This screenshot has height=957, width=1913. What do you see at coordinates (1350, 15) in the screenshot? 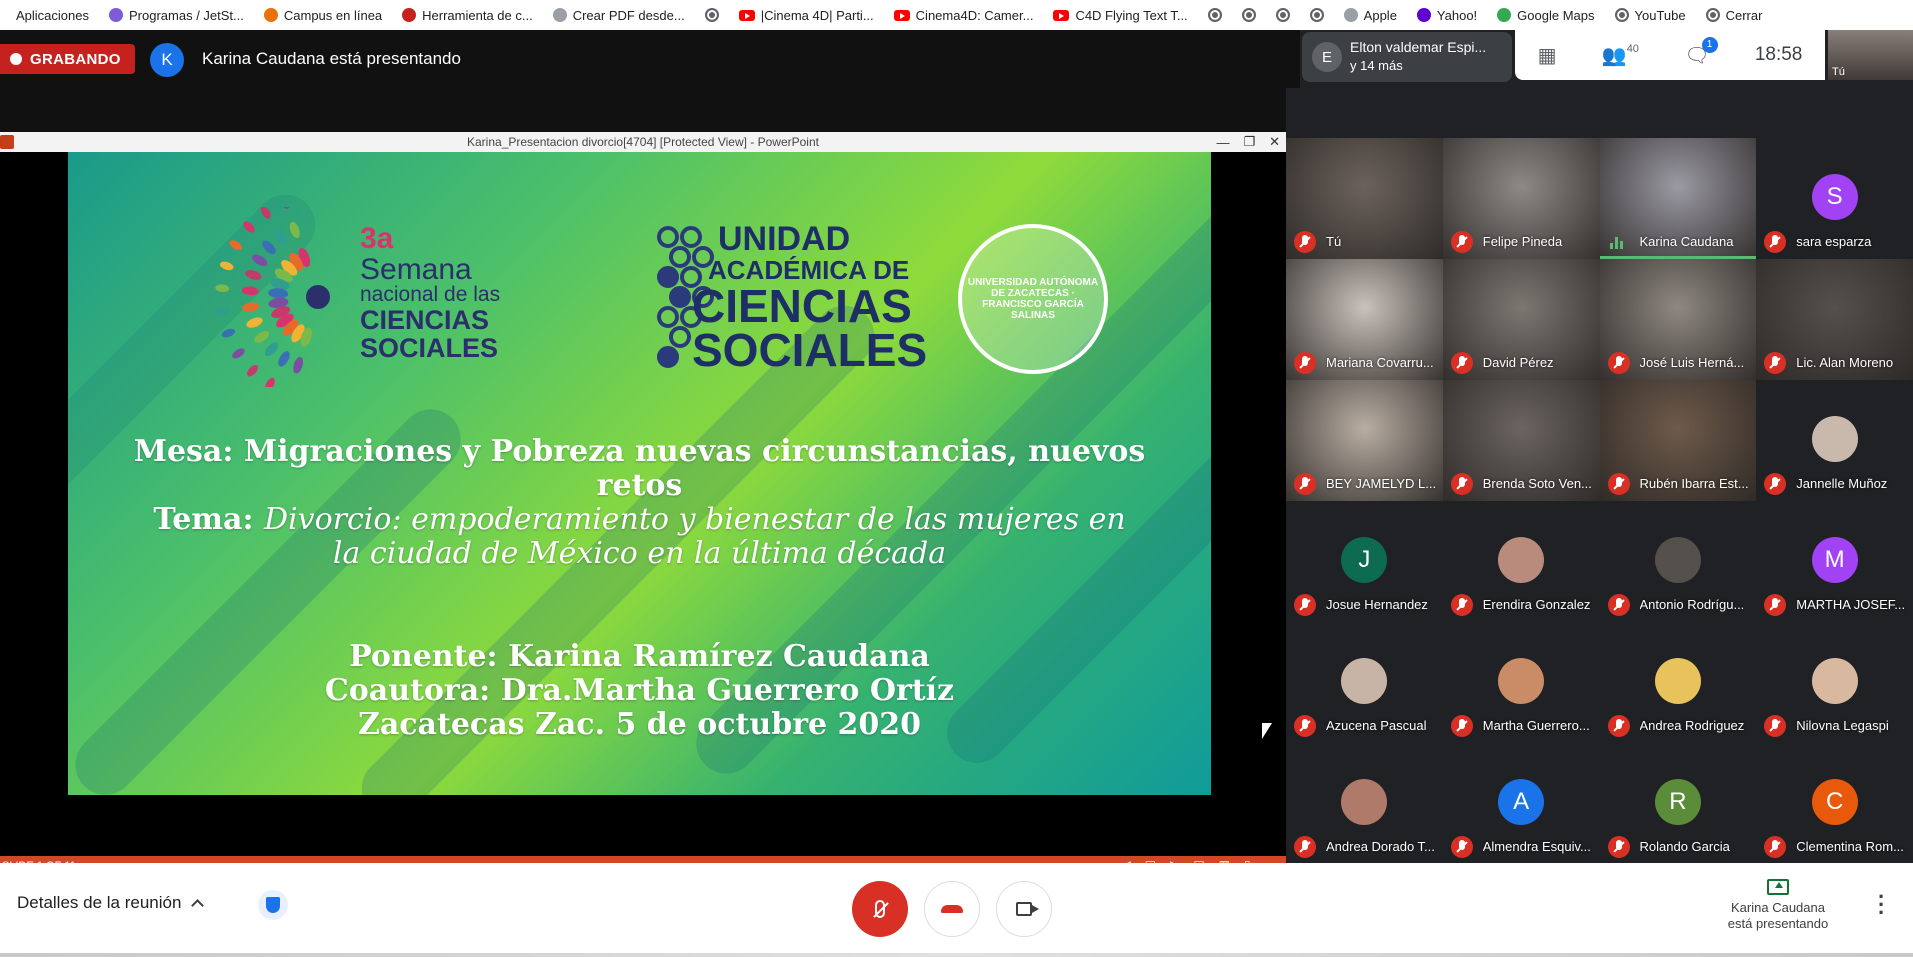
I see `apple-icon` at bounding box center [1350, 15].